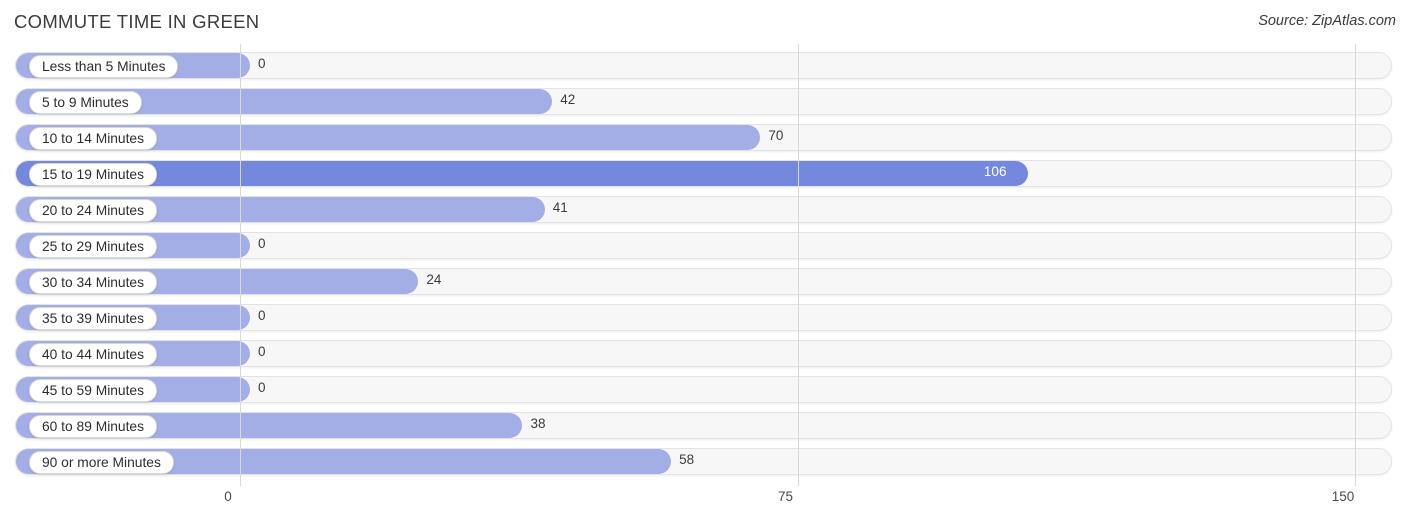  I want to click on category-label: Less than 5 Minutes, so click(104, 66).